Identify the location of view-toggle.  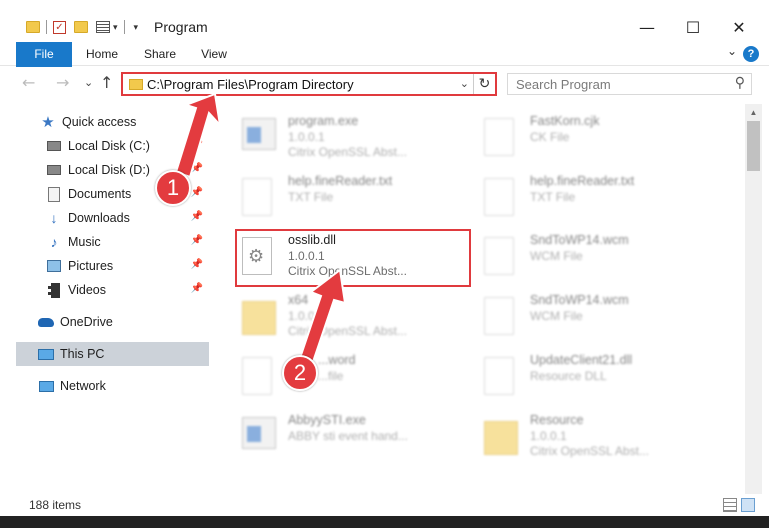
(740, 505).